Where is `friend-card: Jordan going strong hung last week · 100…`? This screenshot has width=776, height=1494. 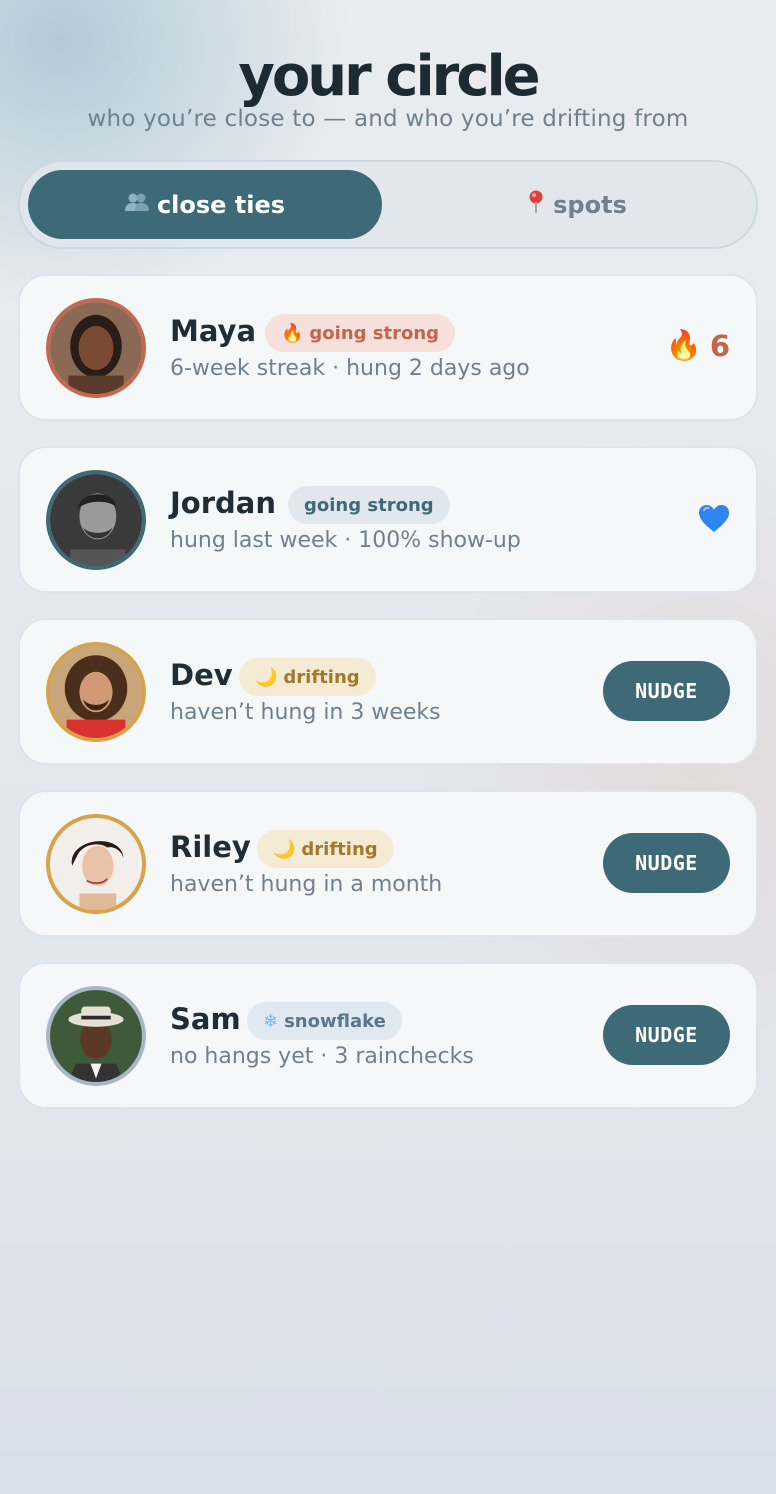 friend-card: Jordan going strong hung last week · 100… is located at coordinates (388, 519).